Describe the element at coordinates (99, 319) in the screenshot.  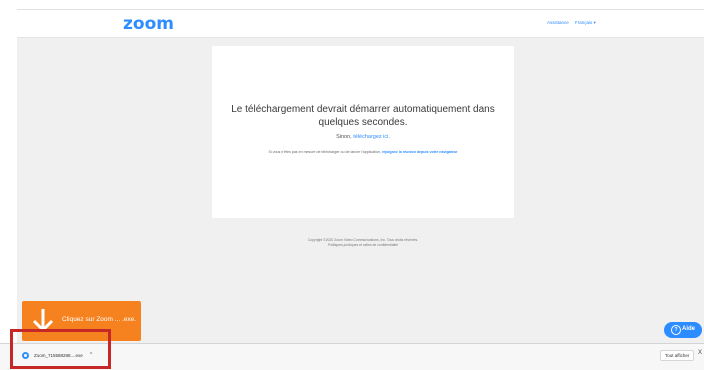
I see `toast-text: Cliquez sur Zoom ... .exe.` at that location.